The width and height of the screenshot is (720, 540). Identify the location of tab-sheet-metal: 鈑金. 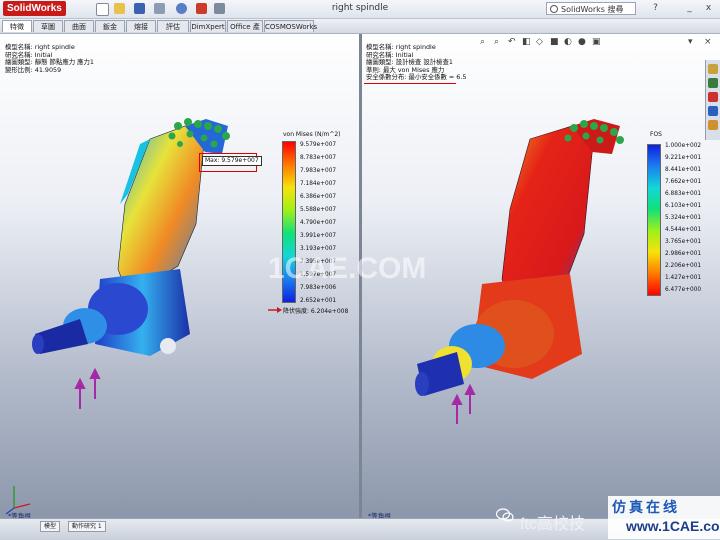
(110, 26).